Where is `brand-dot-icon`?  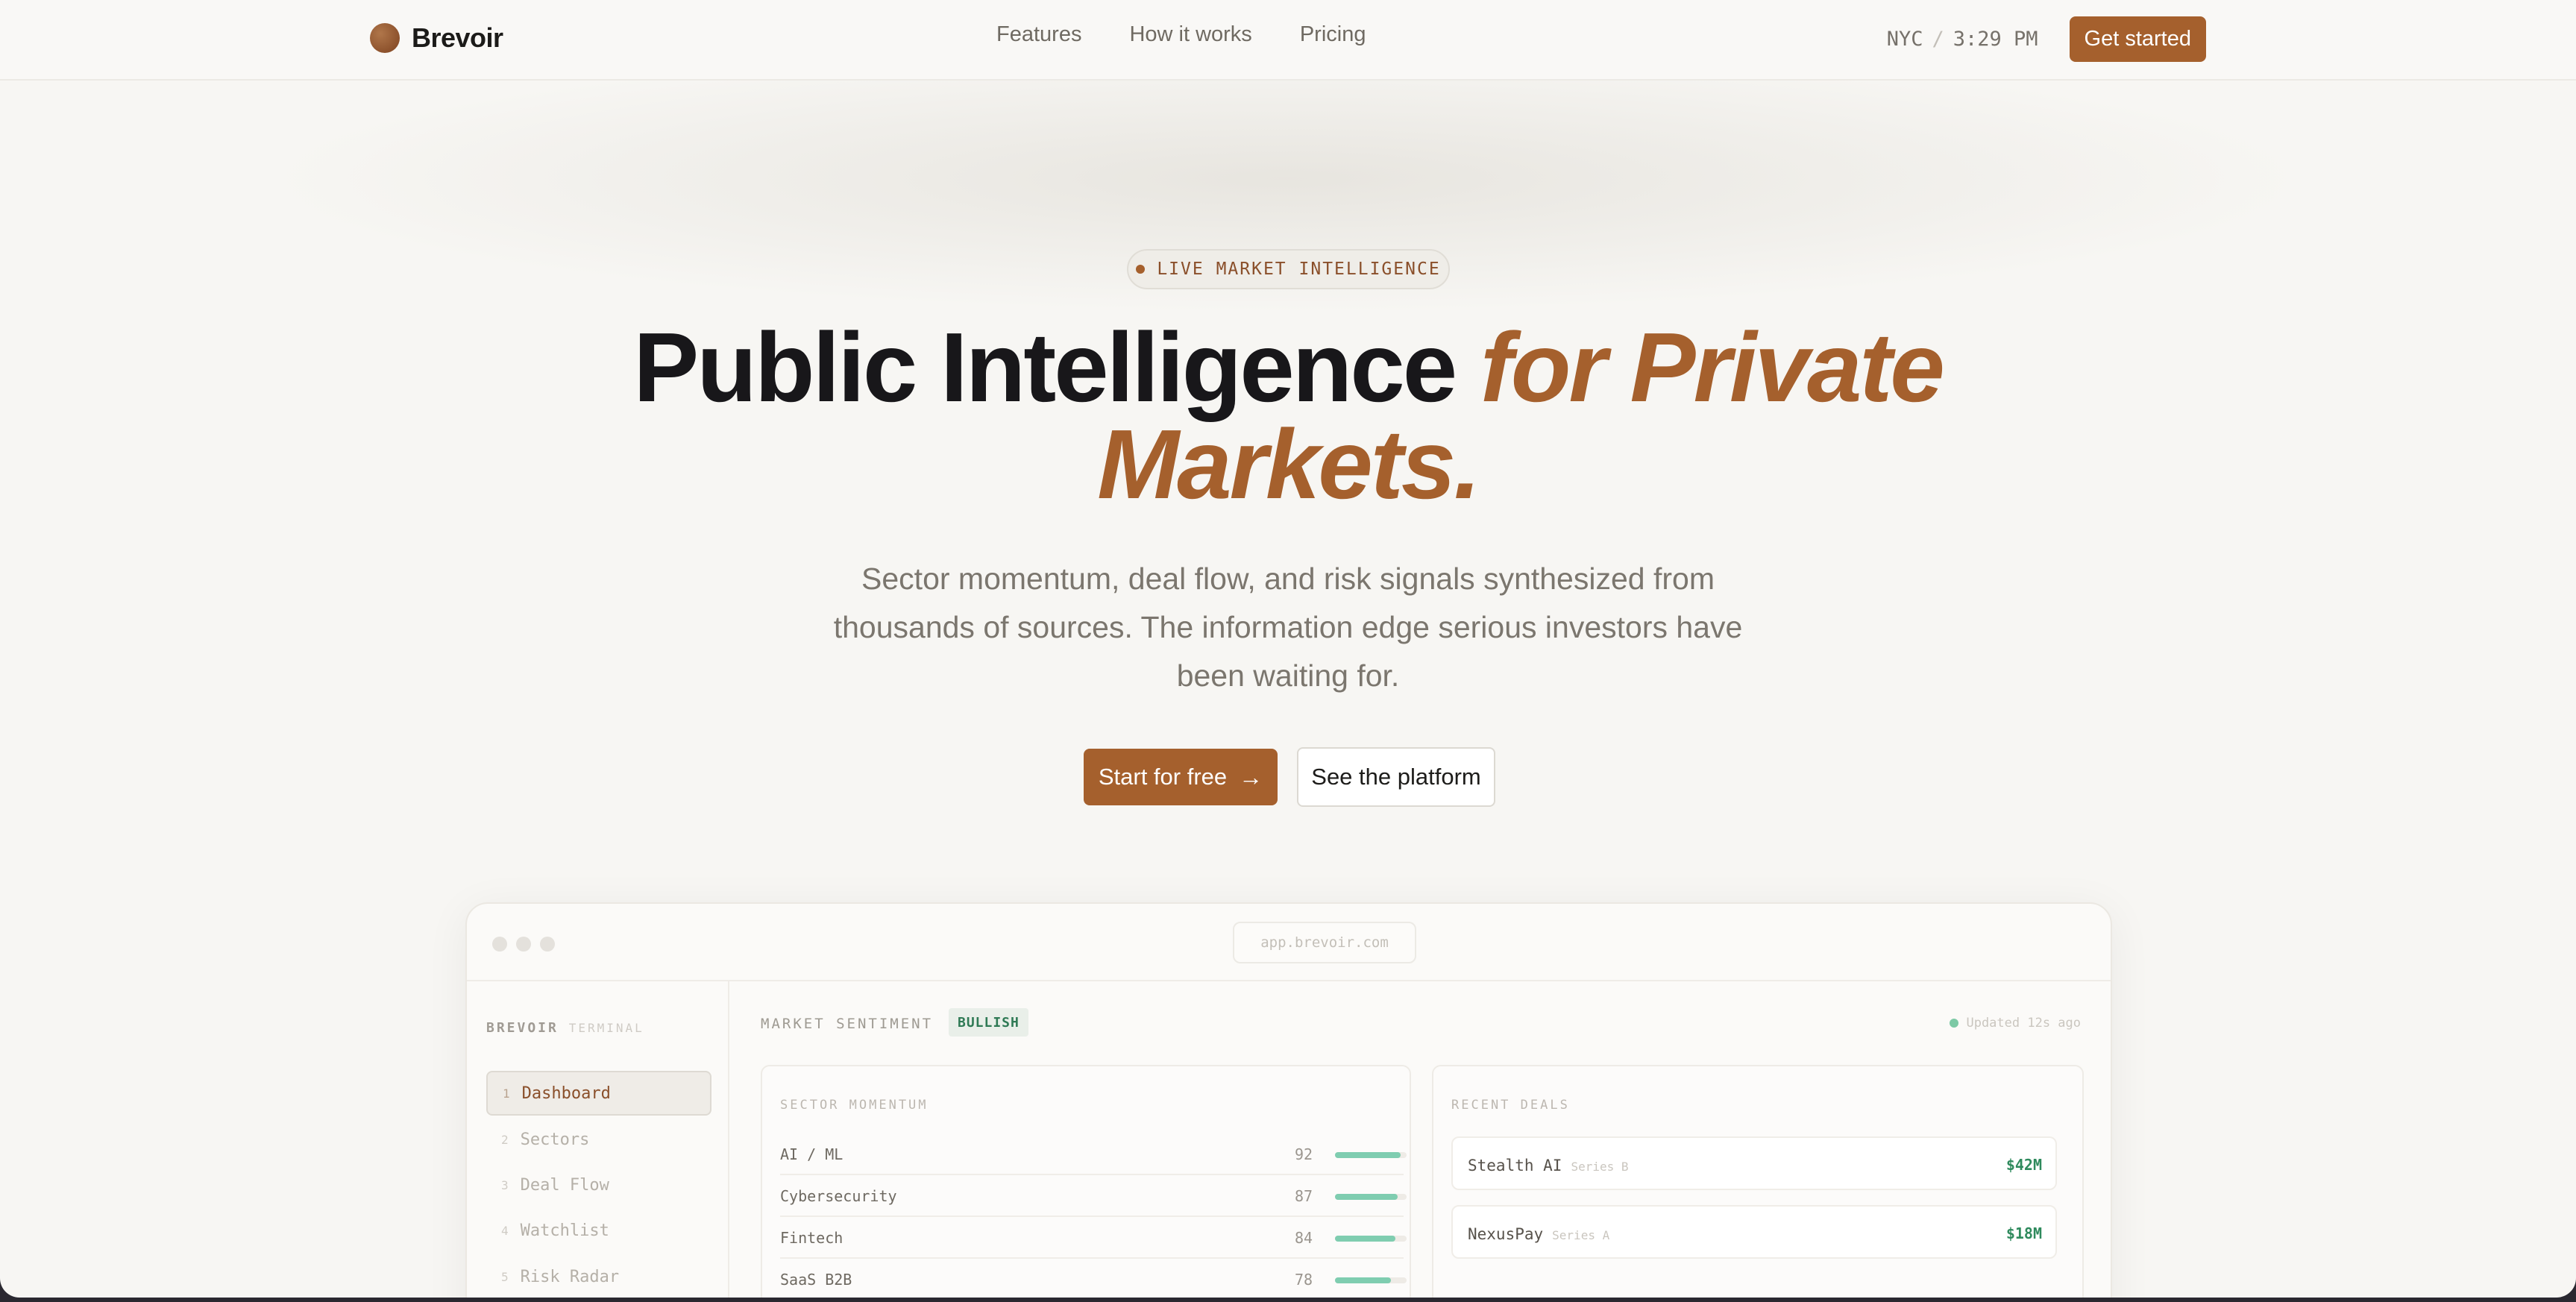
brand-dot-icon is located at coordinates (385, 38).